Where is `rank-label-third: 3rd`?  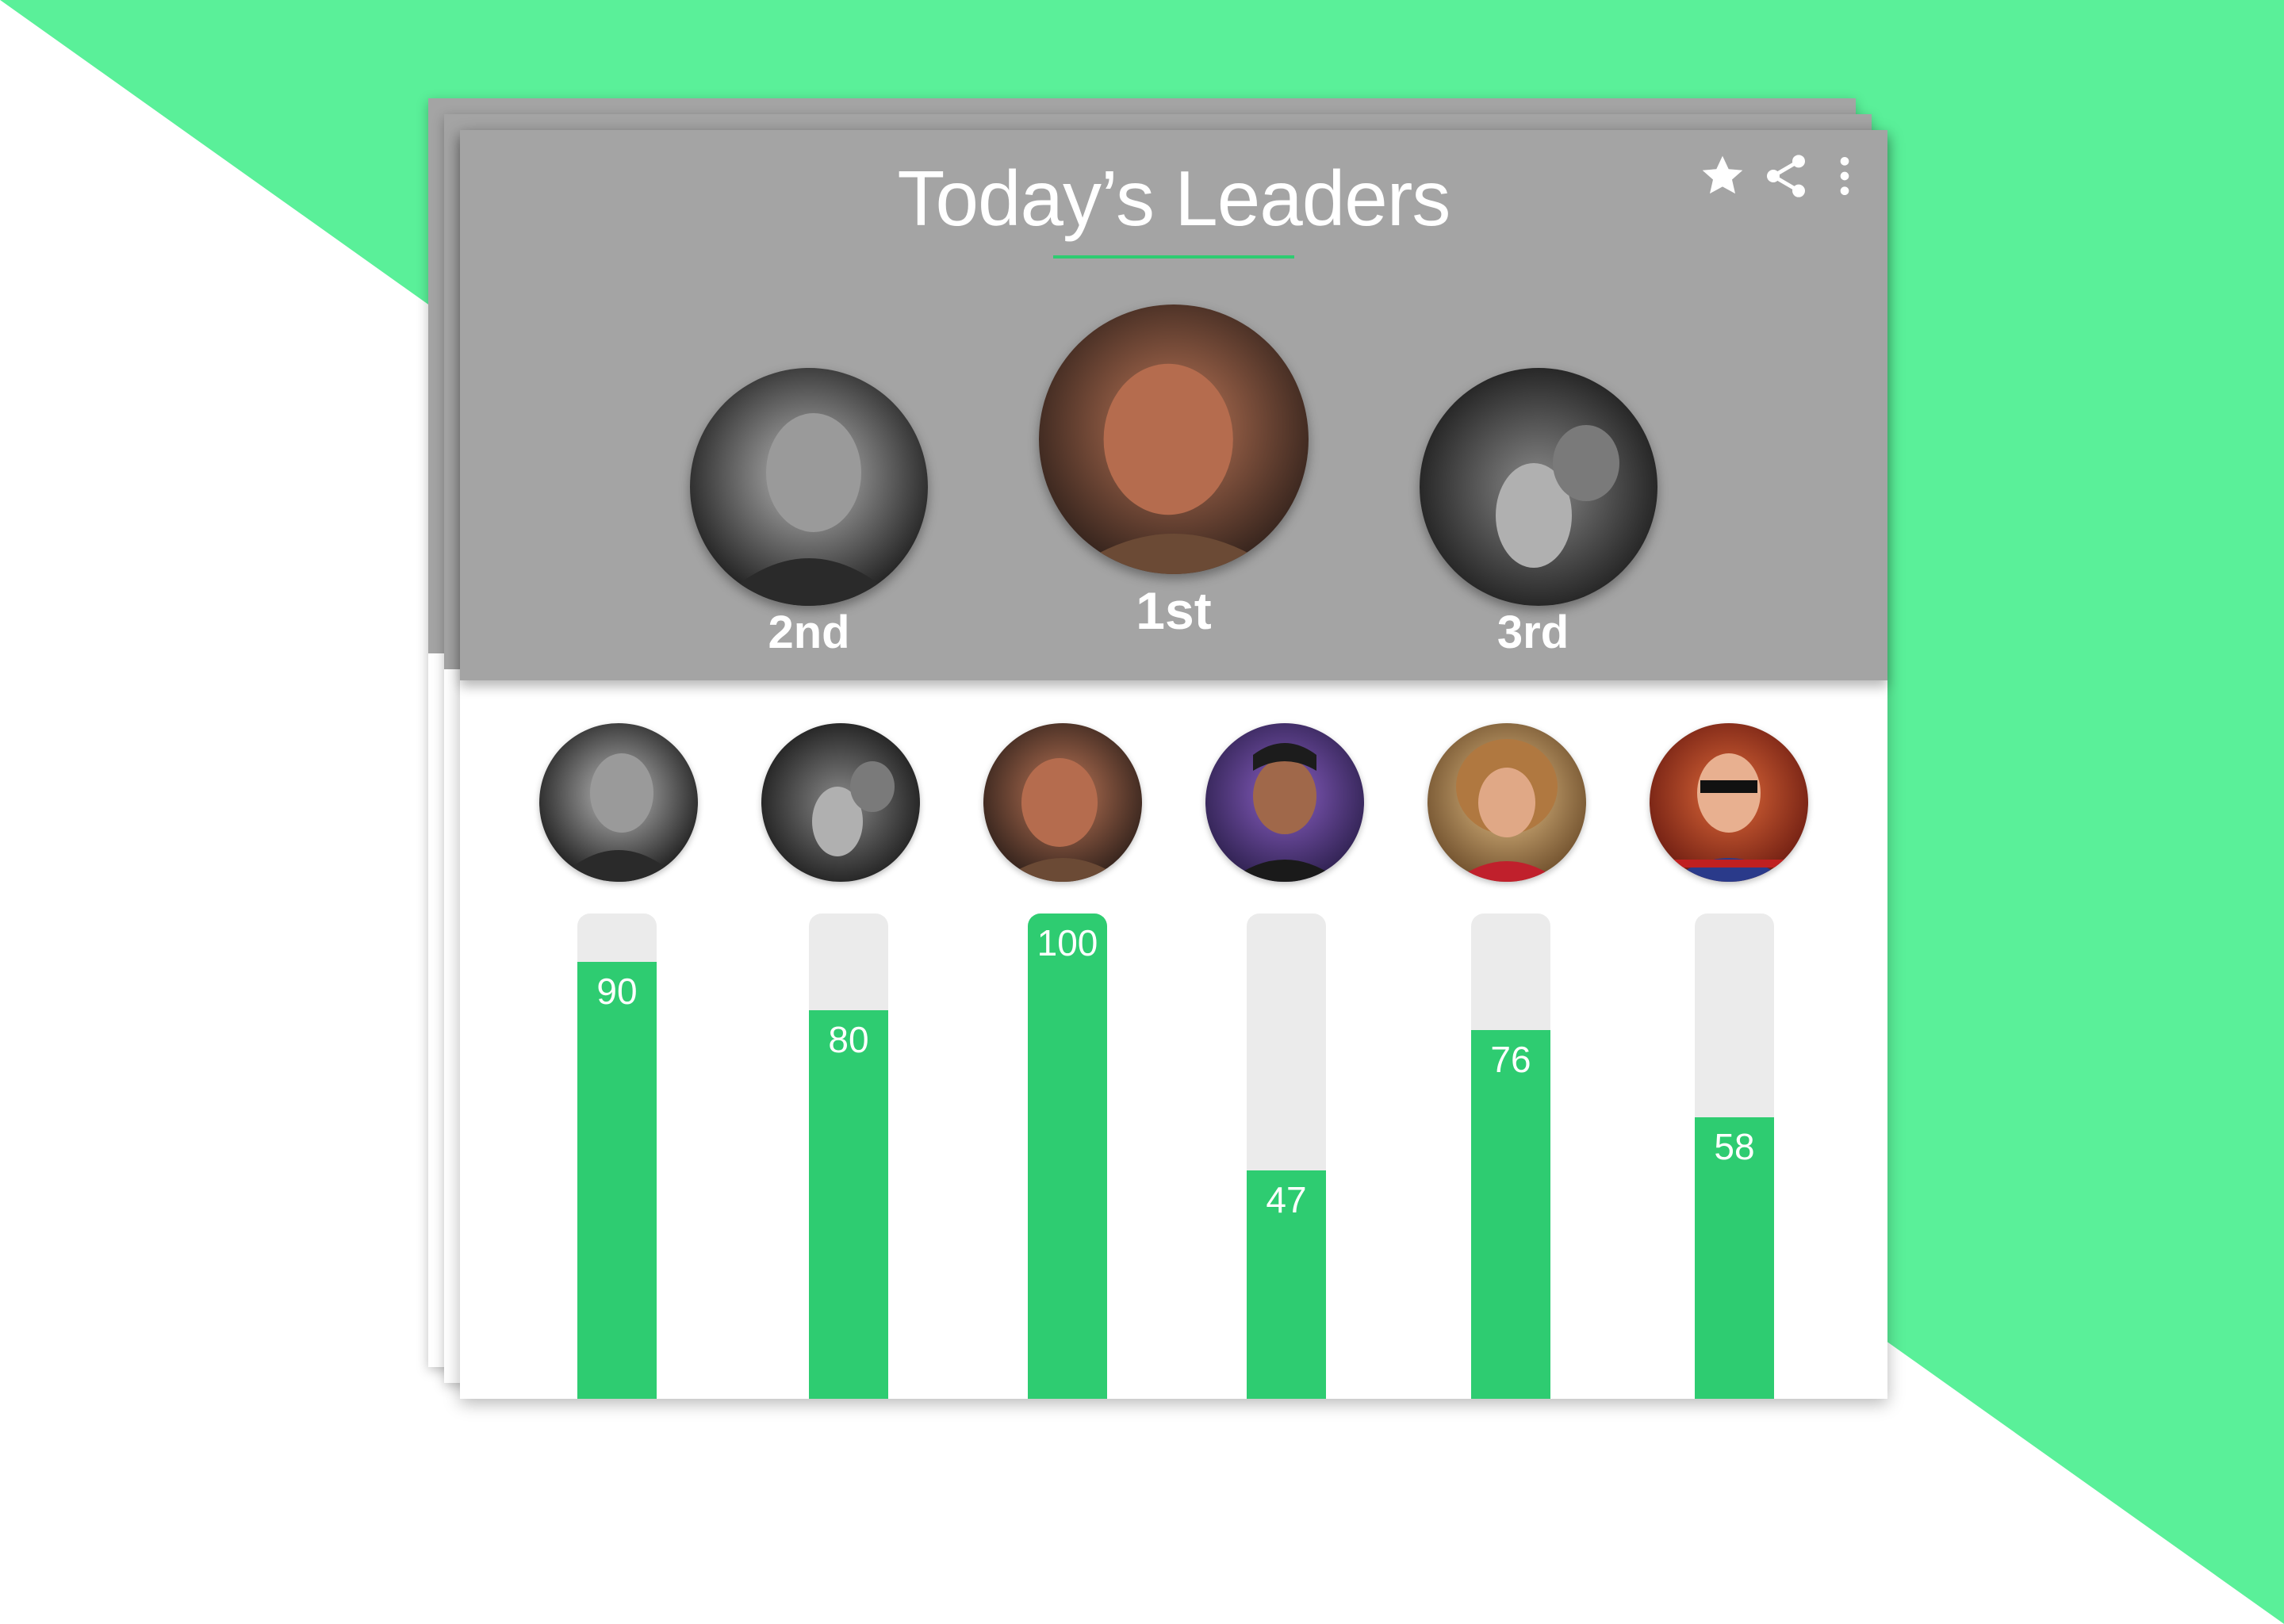 rank-label-third: 3rd is located at coordinates (1532, 632).